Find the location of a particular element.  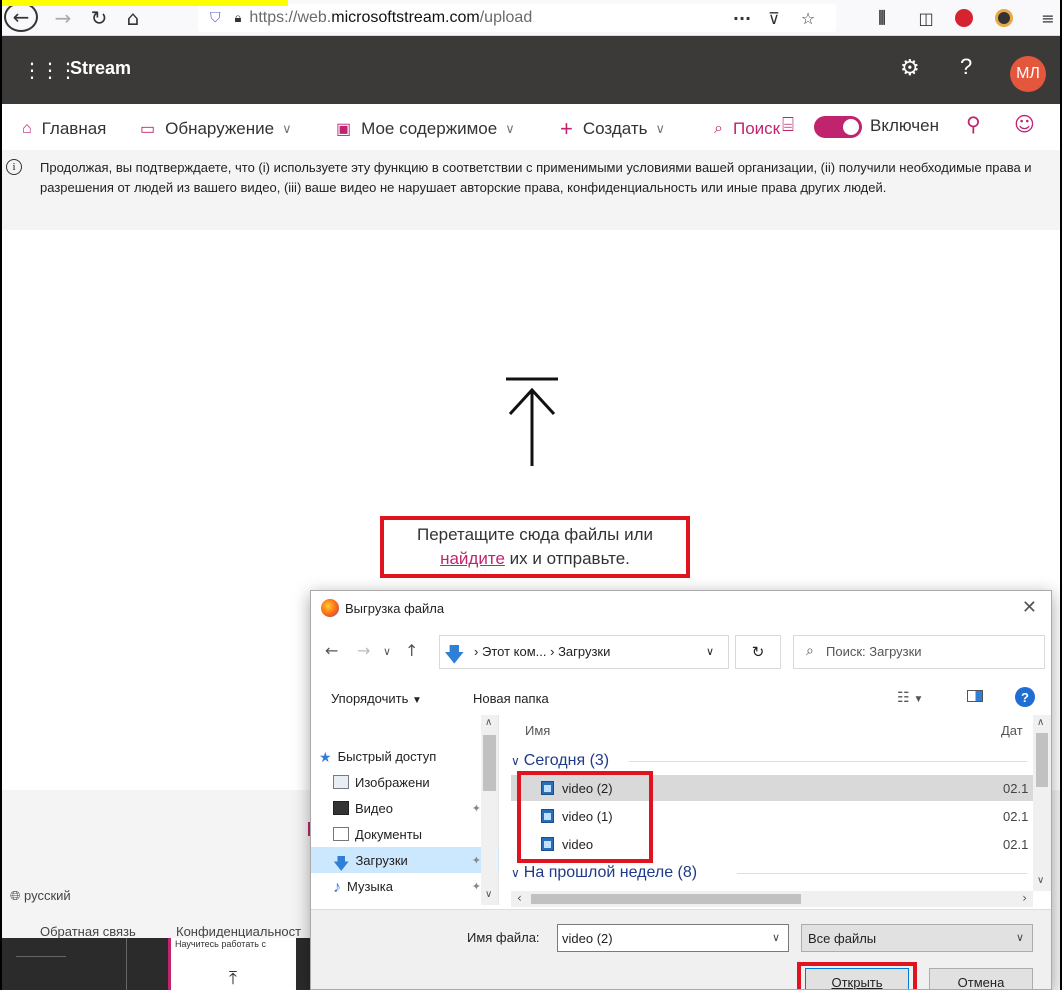

language-selector: 🌐︎ русский is located at coordinates (40, 896).